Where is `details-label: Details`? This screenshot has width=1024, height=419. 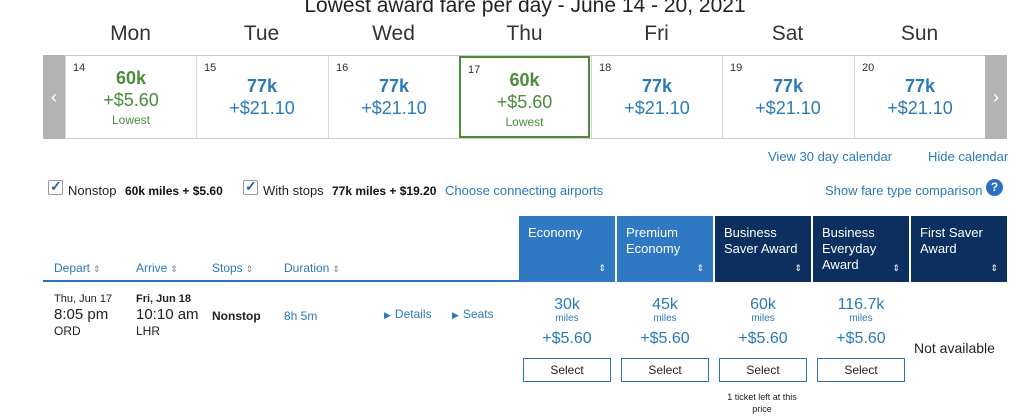 details-label: Details is located at coordinates (413, 314).